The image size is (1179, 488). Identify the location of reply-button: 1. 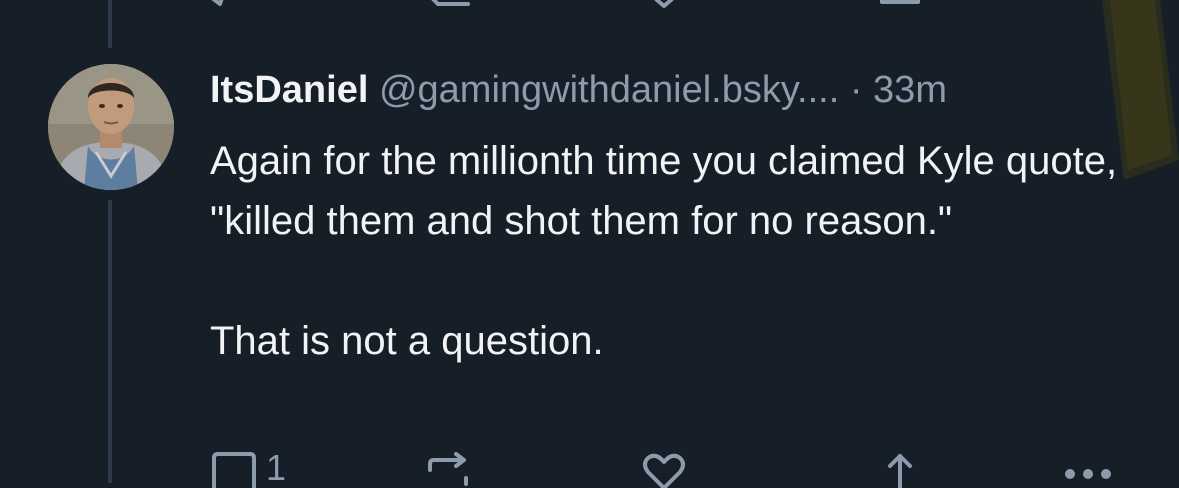
(248, 468).